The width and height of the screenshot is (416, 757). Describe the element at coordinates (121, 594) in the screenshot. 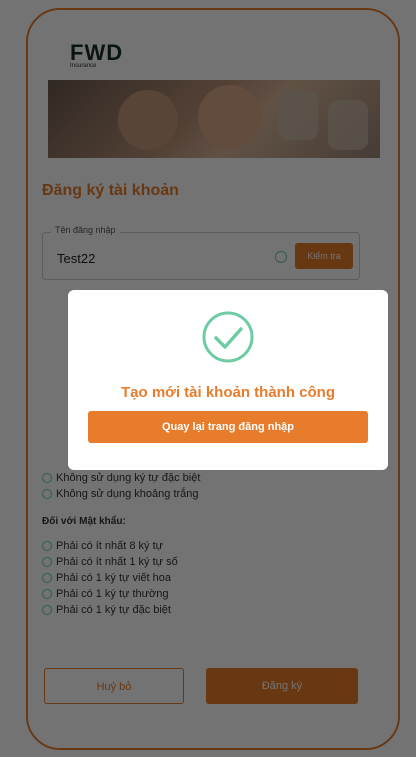

I see `rule-item: Phải có 1 ký tự thường` at that location.